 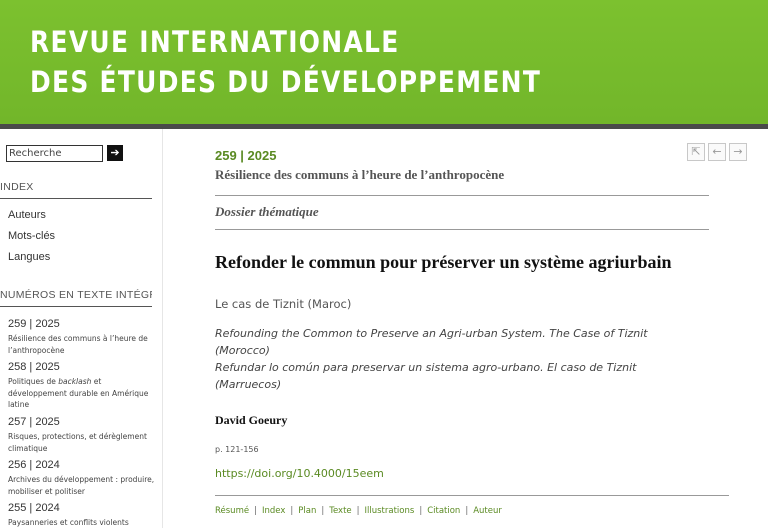 What do you see at coordinates (34, 465) in the screenshot?
I see `issue-item-number: 256 | 2024` at bounding box center [34, 465].